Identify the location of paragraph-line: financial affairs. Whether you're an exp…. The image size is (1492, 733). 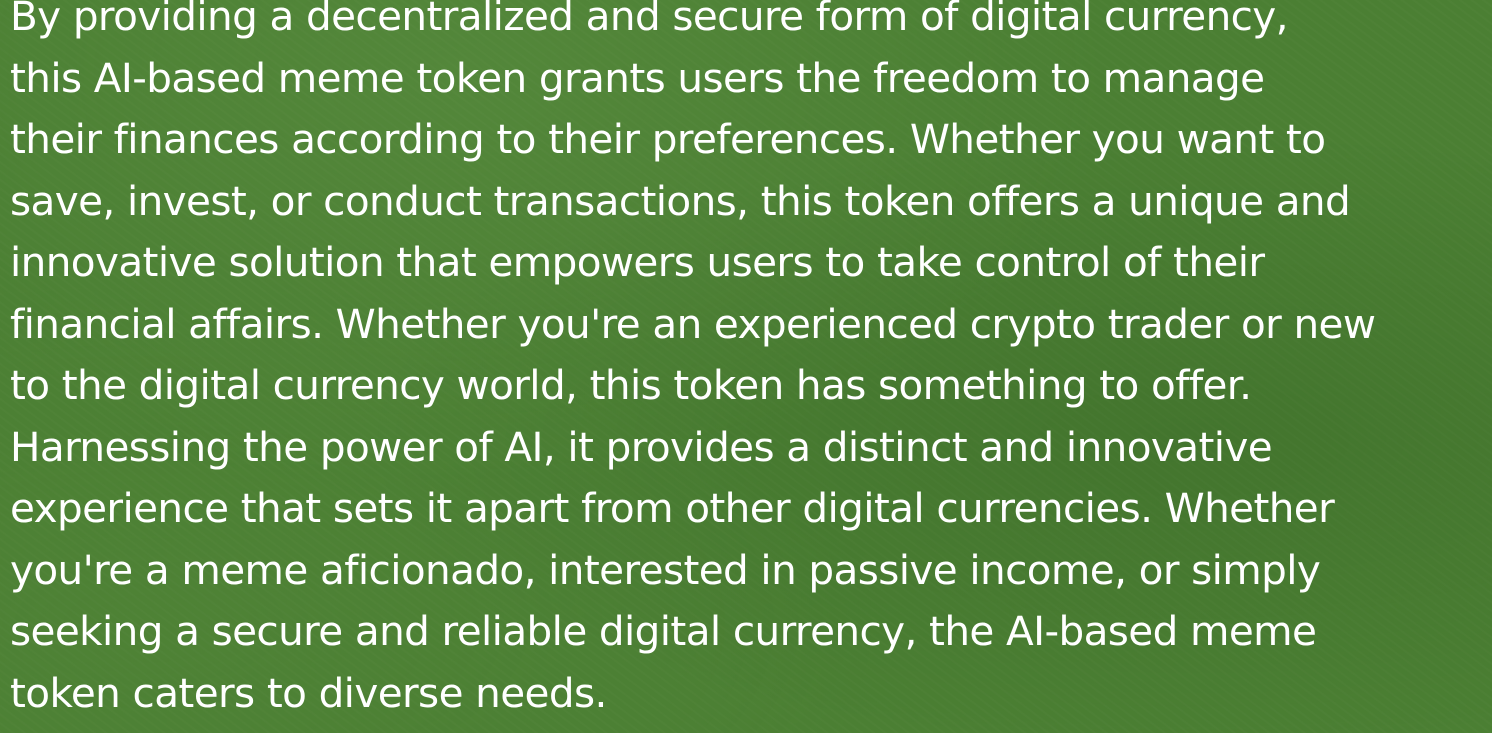
(693, 323).